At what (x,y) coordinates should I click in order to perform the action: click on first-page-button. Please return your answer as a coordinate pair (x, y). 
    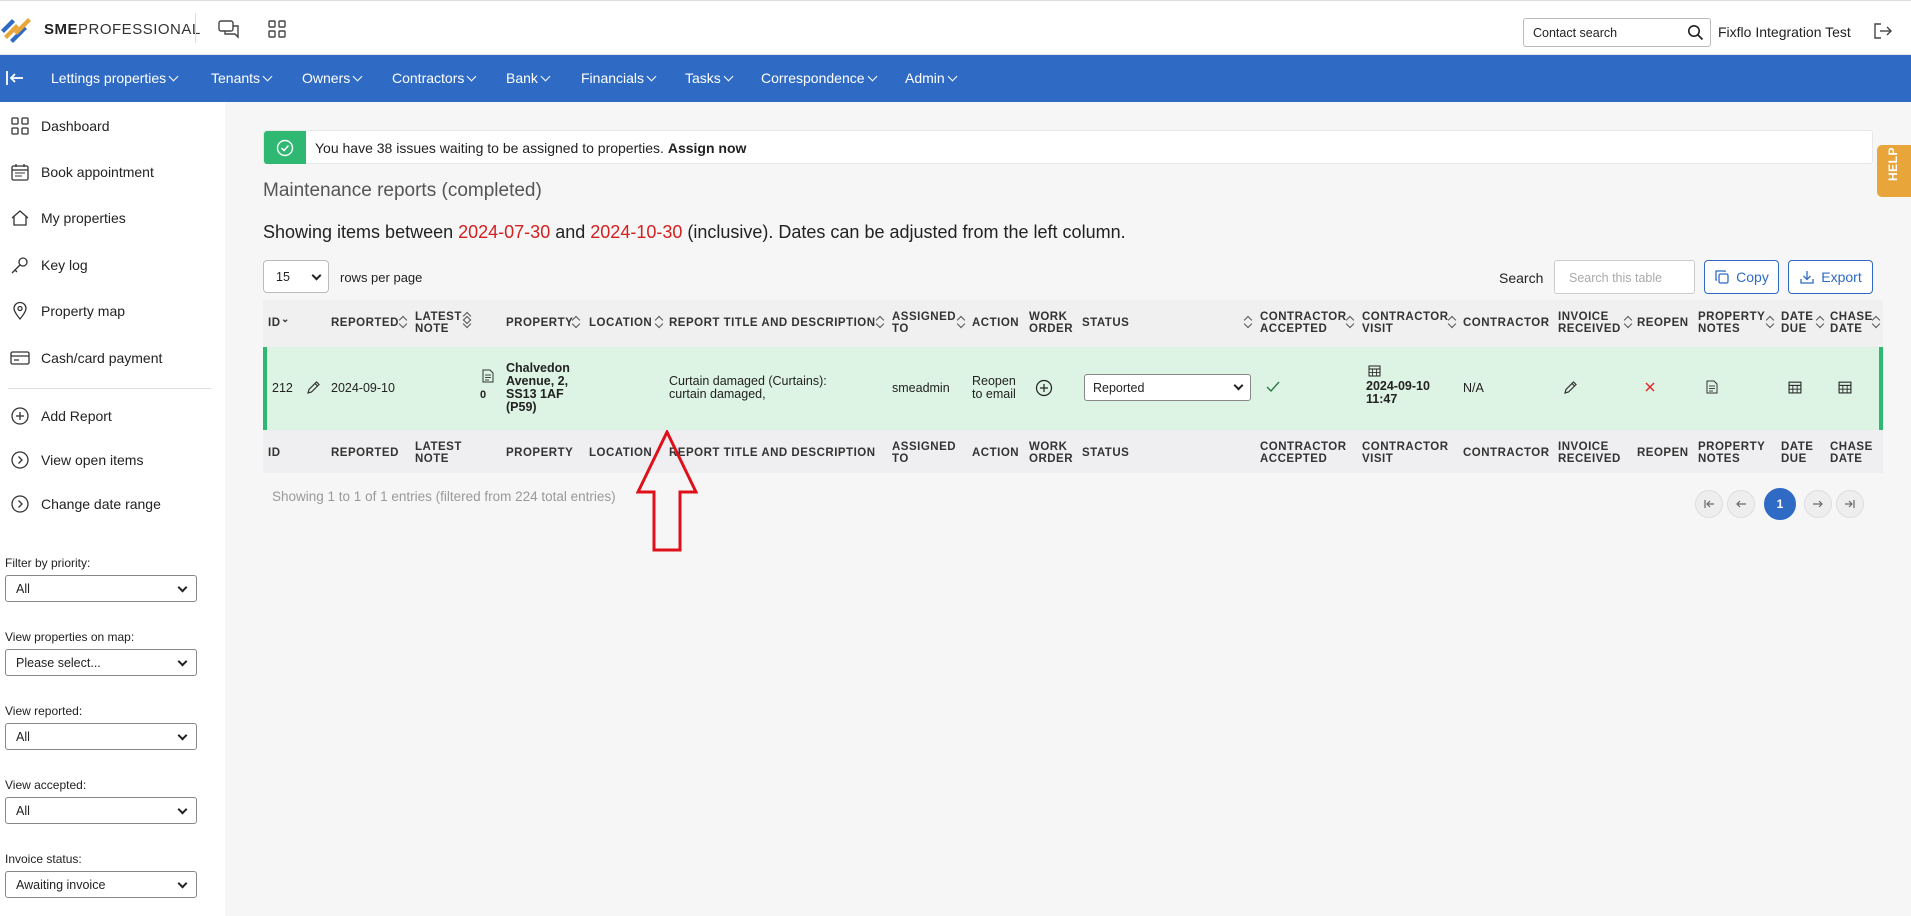
    Looking at the image, I should click on (1709, 504).